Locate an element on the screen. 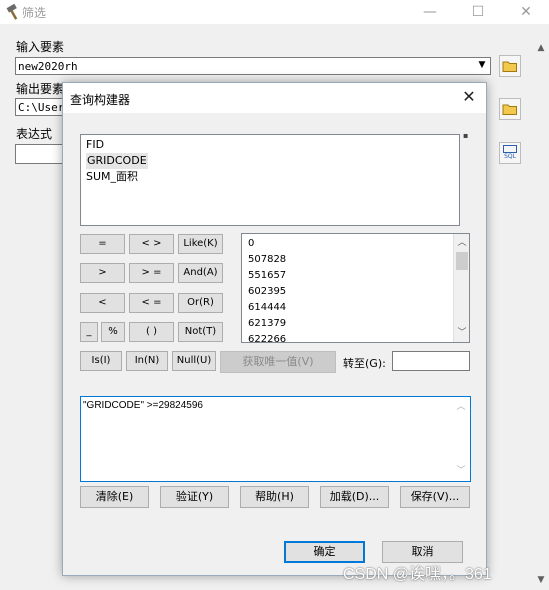 This screenshot has height=590, width=549. op-in-button: In(N) is located at coordinates (147, 361).